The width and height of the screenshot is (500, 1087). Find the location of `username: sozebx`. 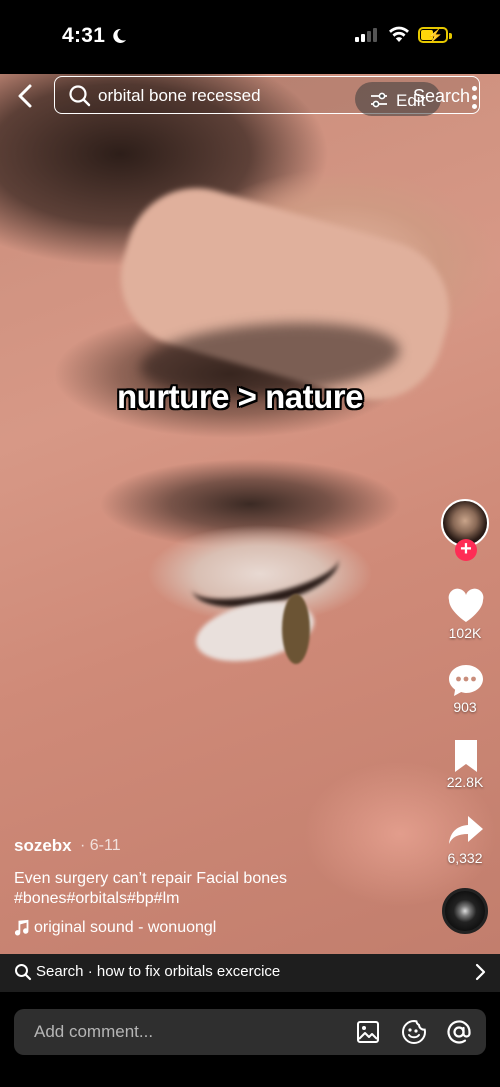

username: sozebx is located at coordinates (43, 846).